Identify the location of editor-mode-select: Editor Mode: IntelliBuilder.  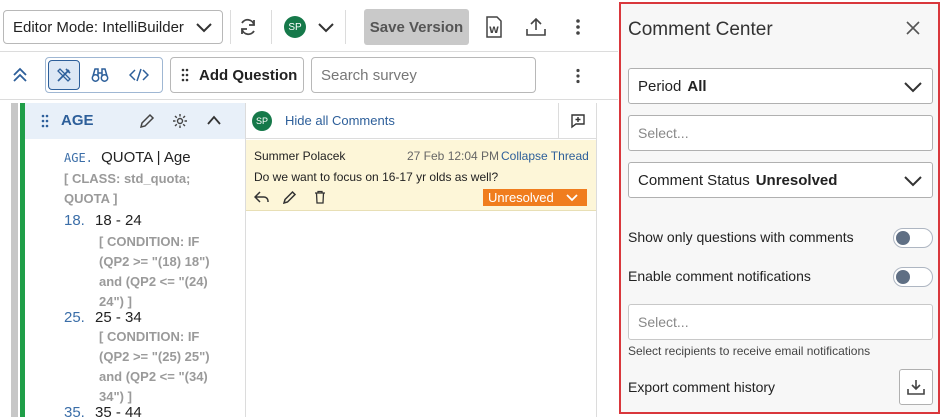
(113, 27).